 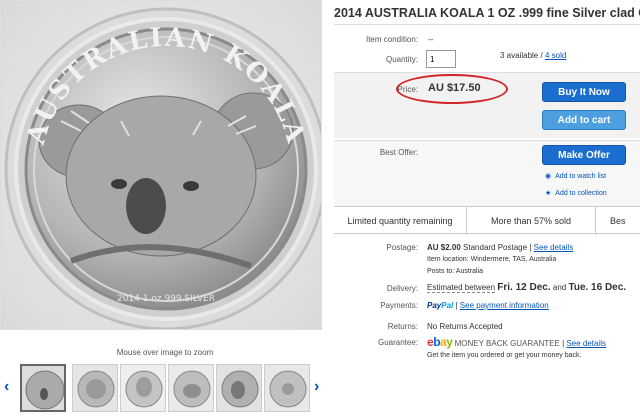 What do you see at coordinates (548, 193) in the screenshot?
I see `star-icon: ★` at bounding box center [548, 193].